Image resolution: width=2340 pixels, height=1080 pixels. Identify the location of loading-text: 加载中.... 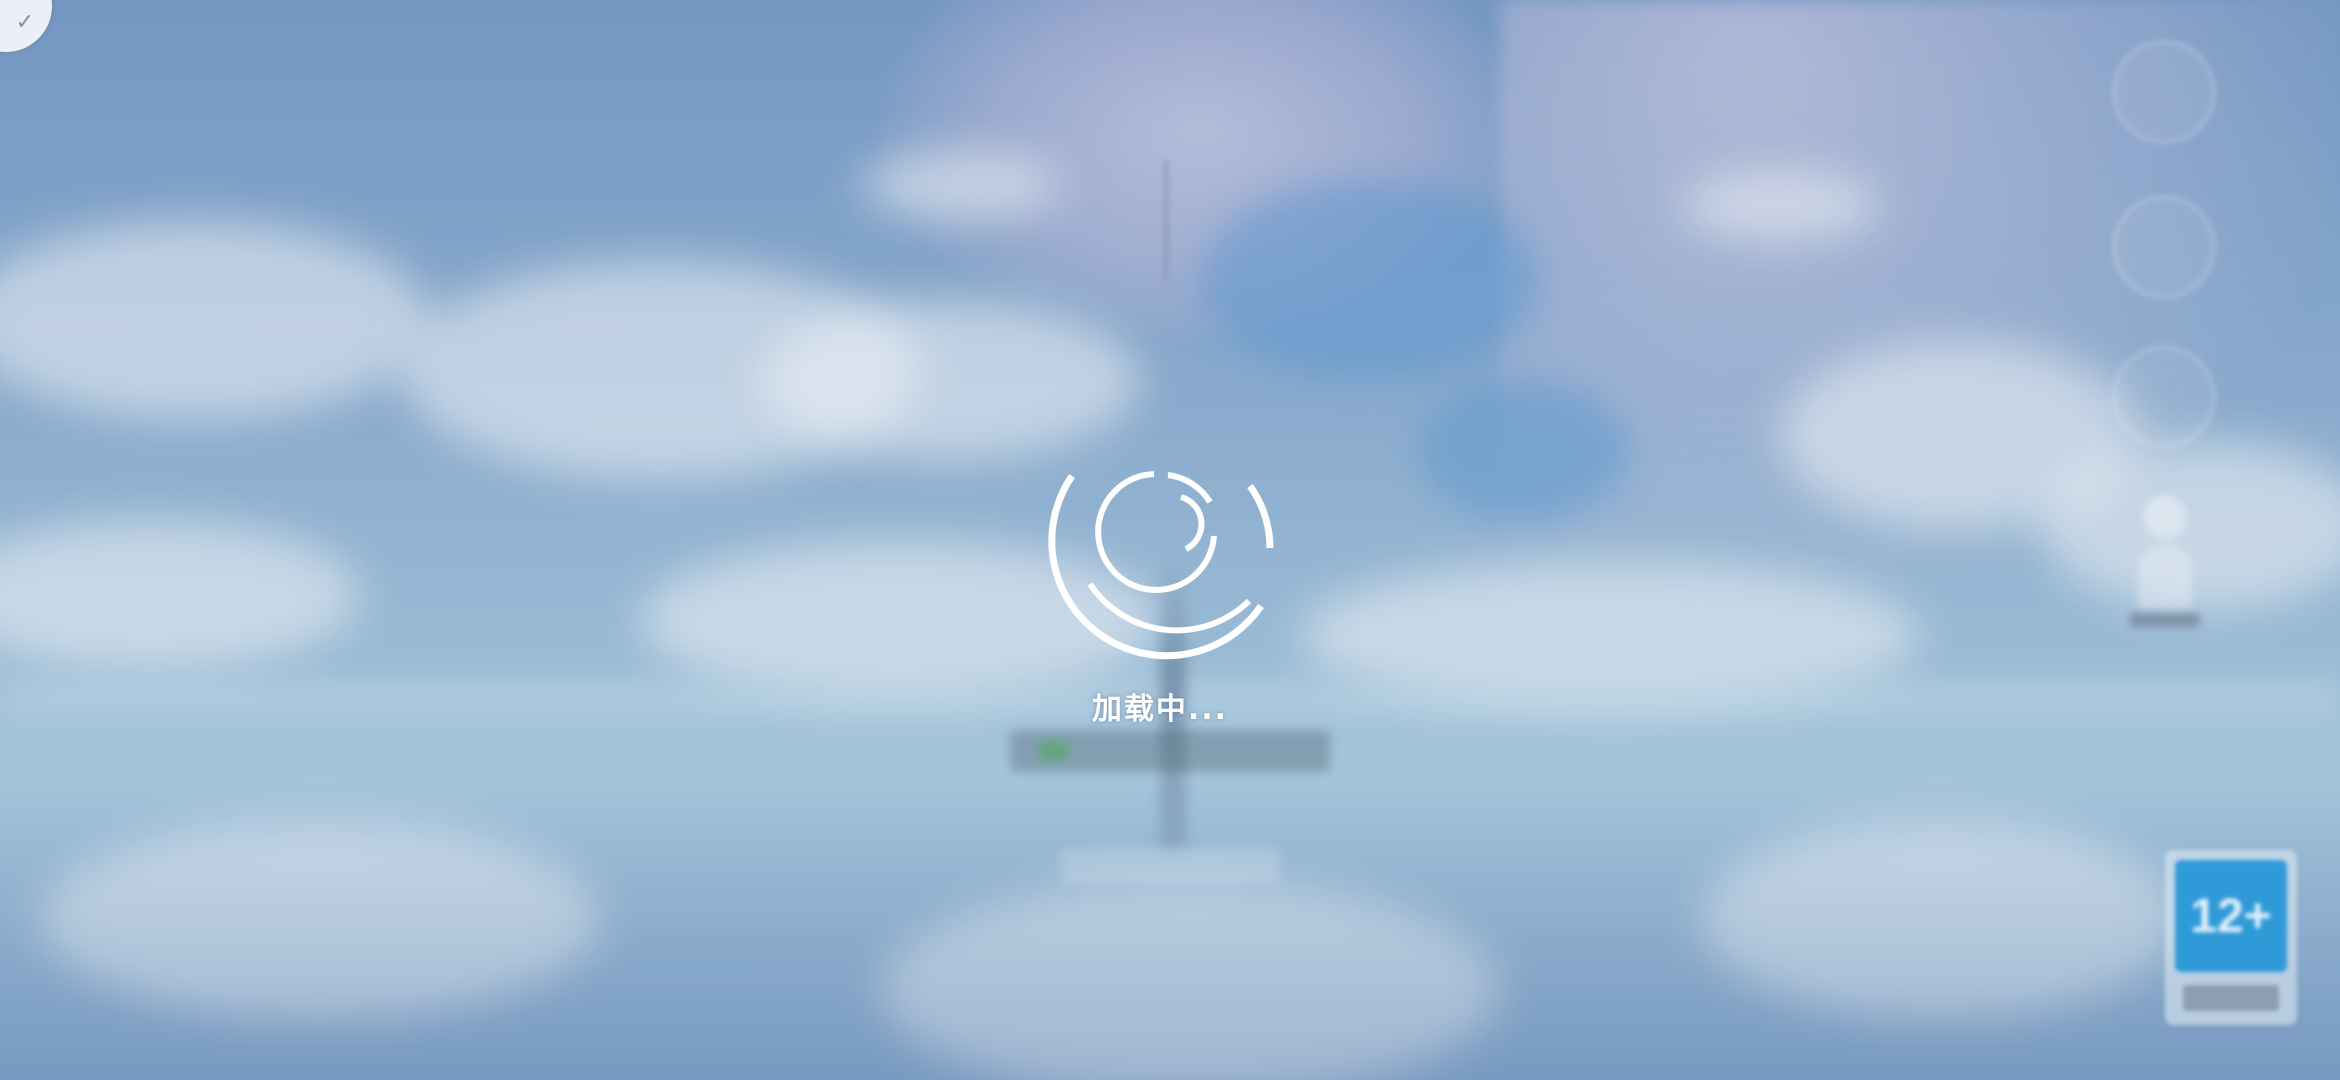
(1160, 709).